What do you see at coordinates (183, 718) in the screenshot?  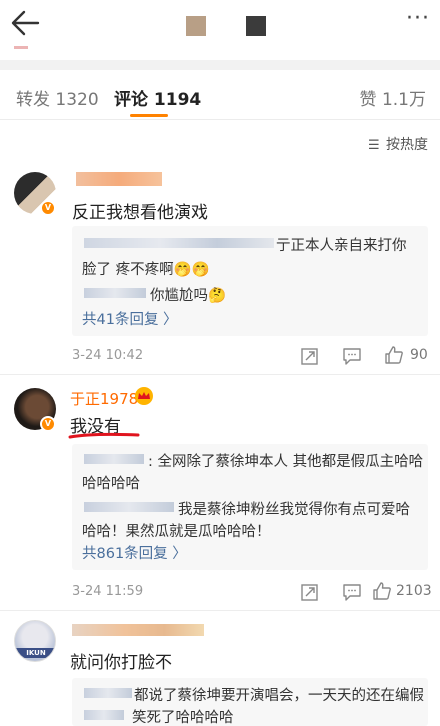 I see `reply-text: 笑死了哈哈哈哈` at bounding box center [183, 718].